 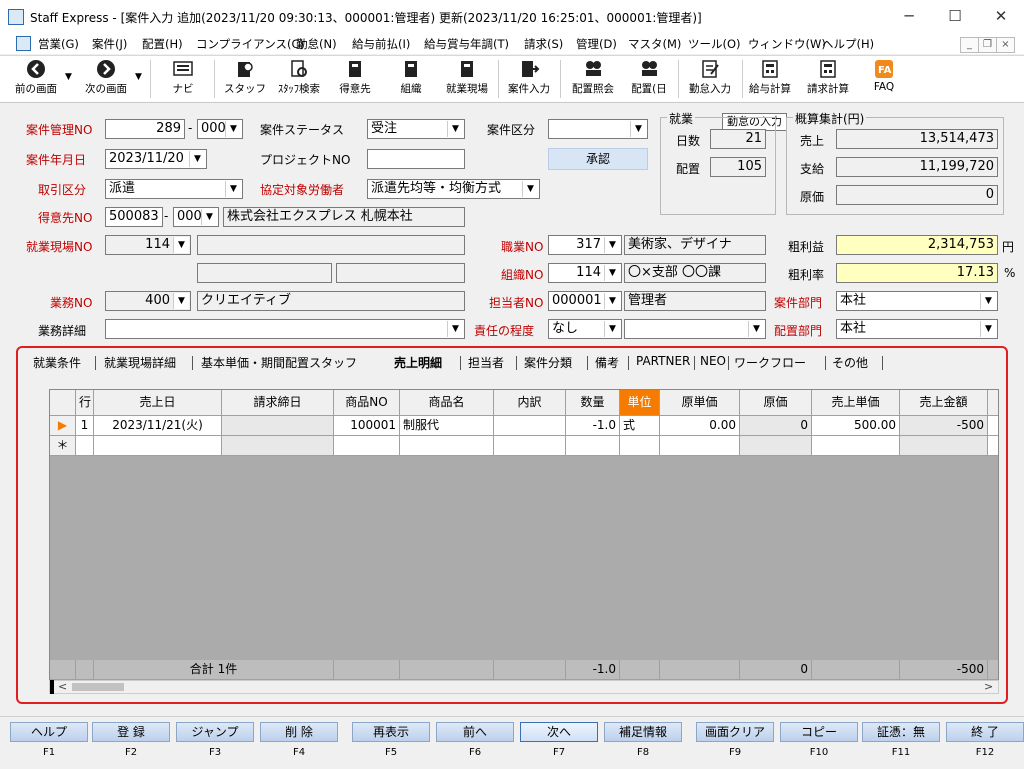 What do you see at coordinates (138, 79) in the screenshot?
I see `next-dropdown: ▼` at bounding box center [138, 79].